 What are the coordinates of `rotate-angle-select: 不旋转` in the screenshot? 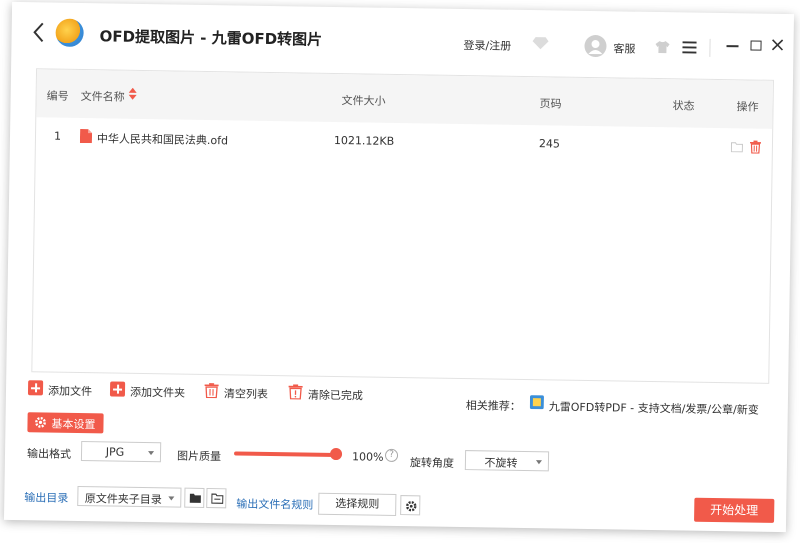 It's located at (507, 461).